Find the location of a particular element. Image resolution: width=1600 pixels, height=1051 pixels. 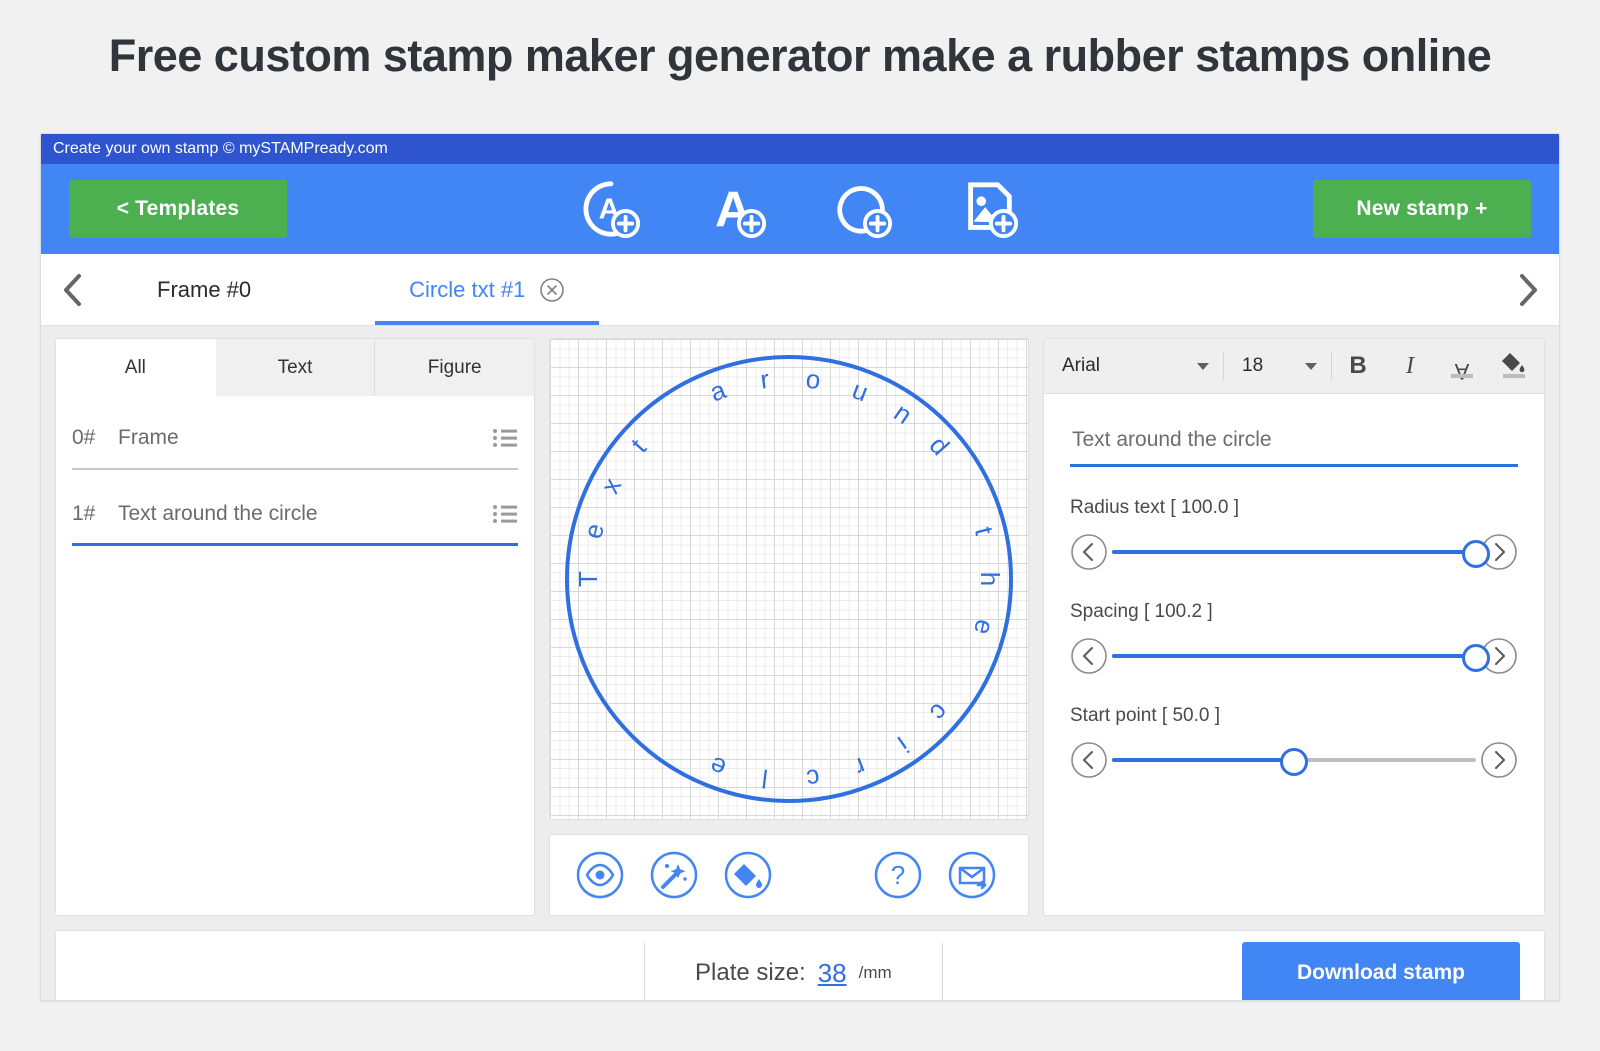

main-toolbar: < Templates A A New stamp + is located at coordinates (800, 209).